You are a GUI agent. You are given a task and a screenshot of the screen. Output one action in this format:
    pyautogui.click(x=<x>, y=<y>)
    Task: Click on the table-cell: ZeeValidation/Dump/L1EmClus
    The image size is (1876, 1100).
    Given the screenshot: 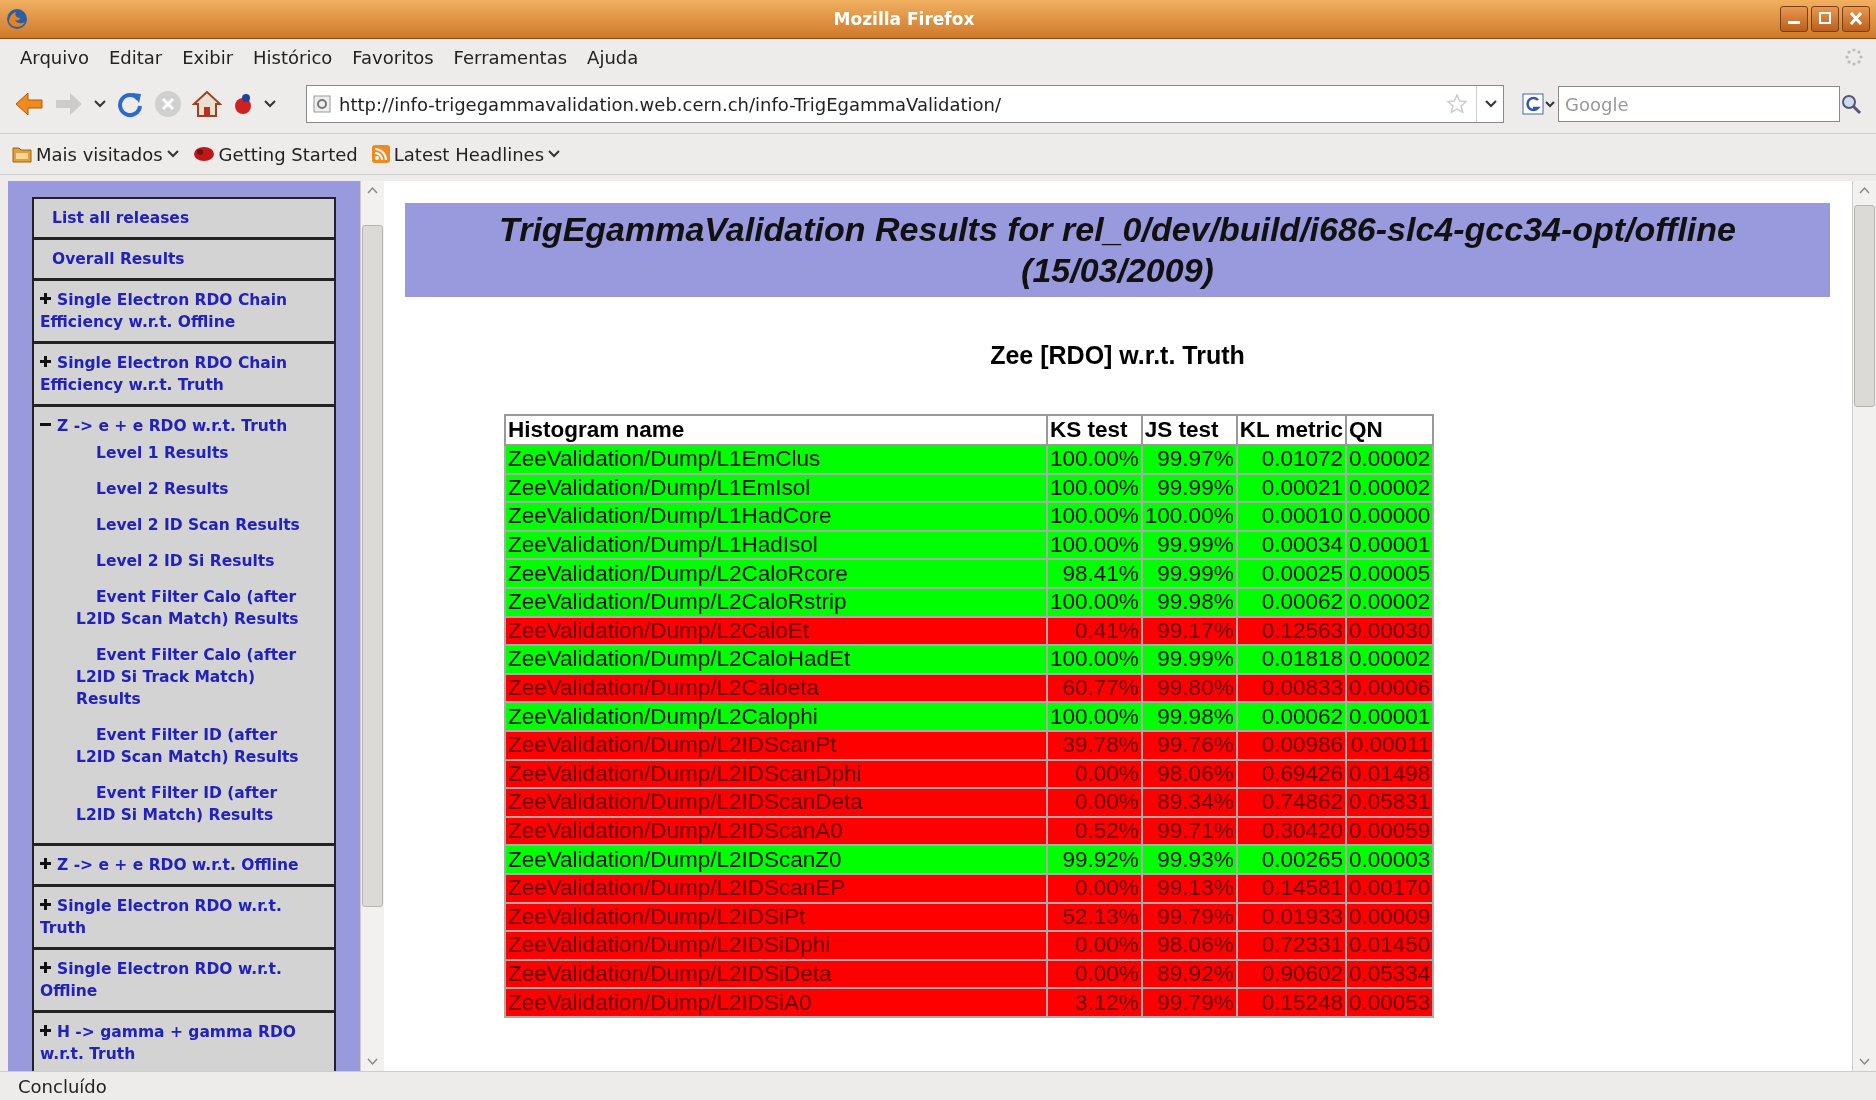 What is the action you would take?
    pyautogui.click(x=776, y=459)
    